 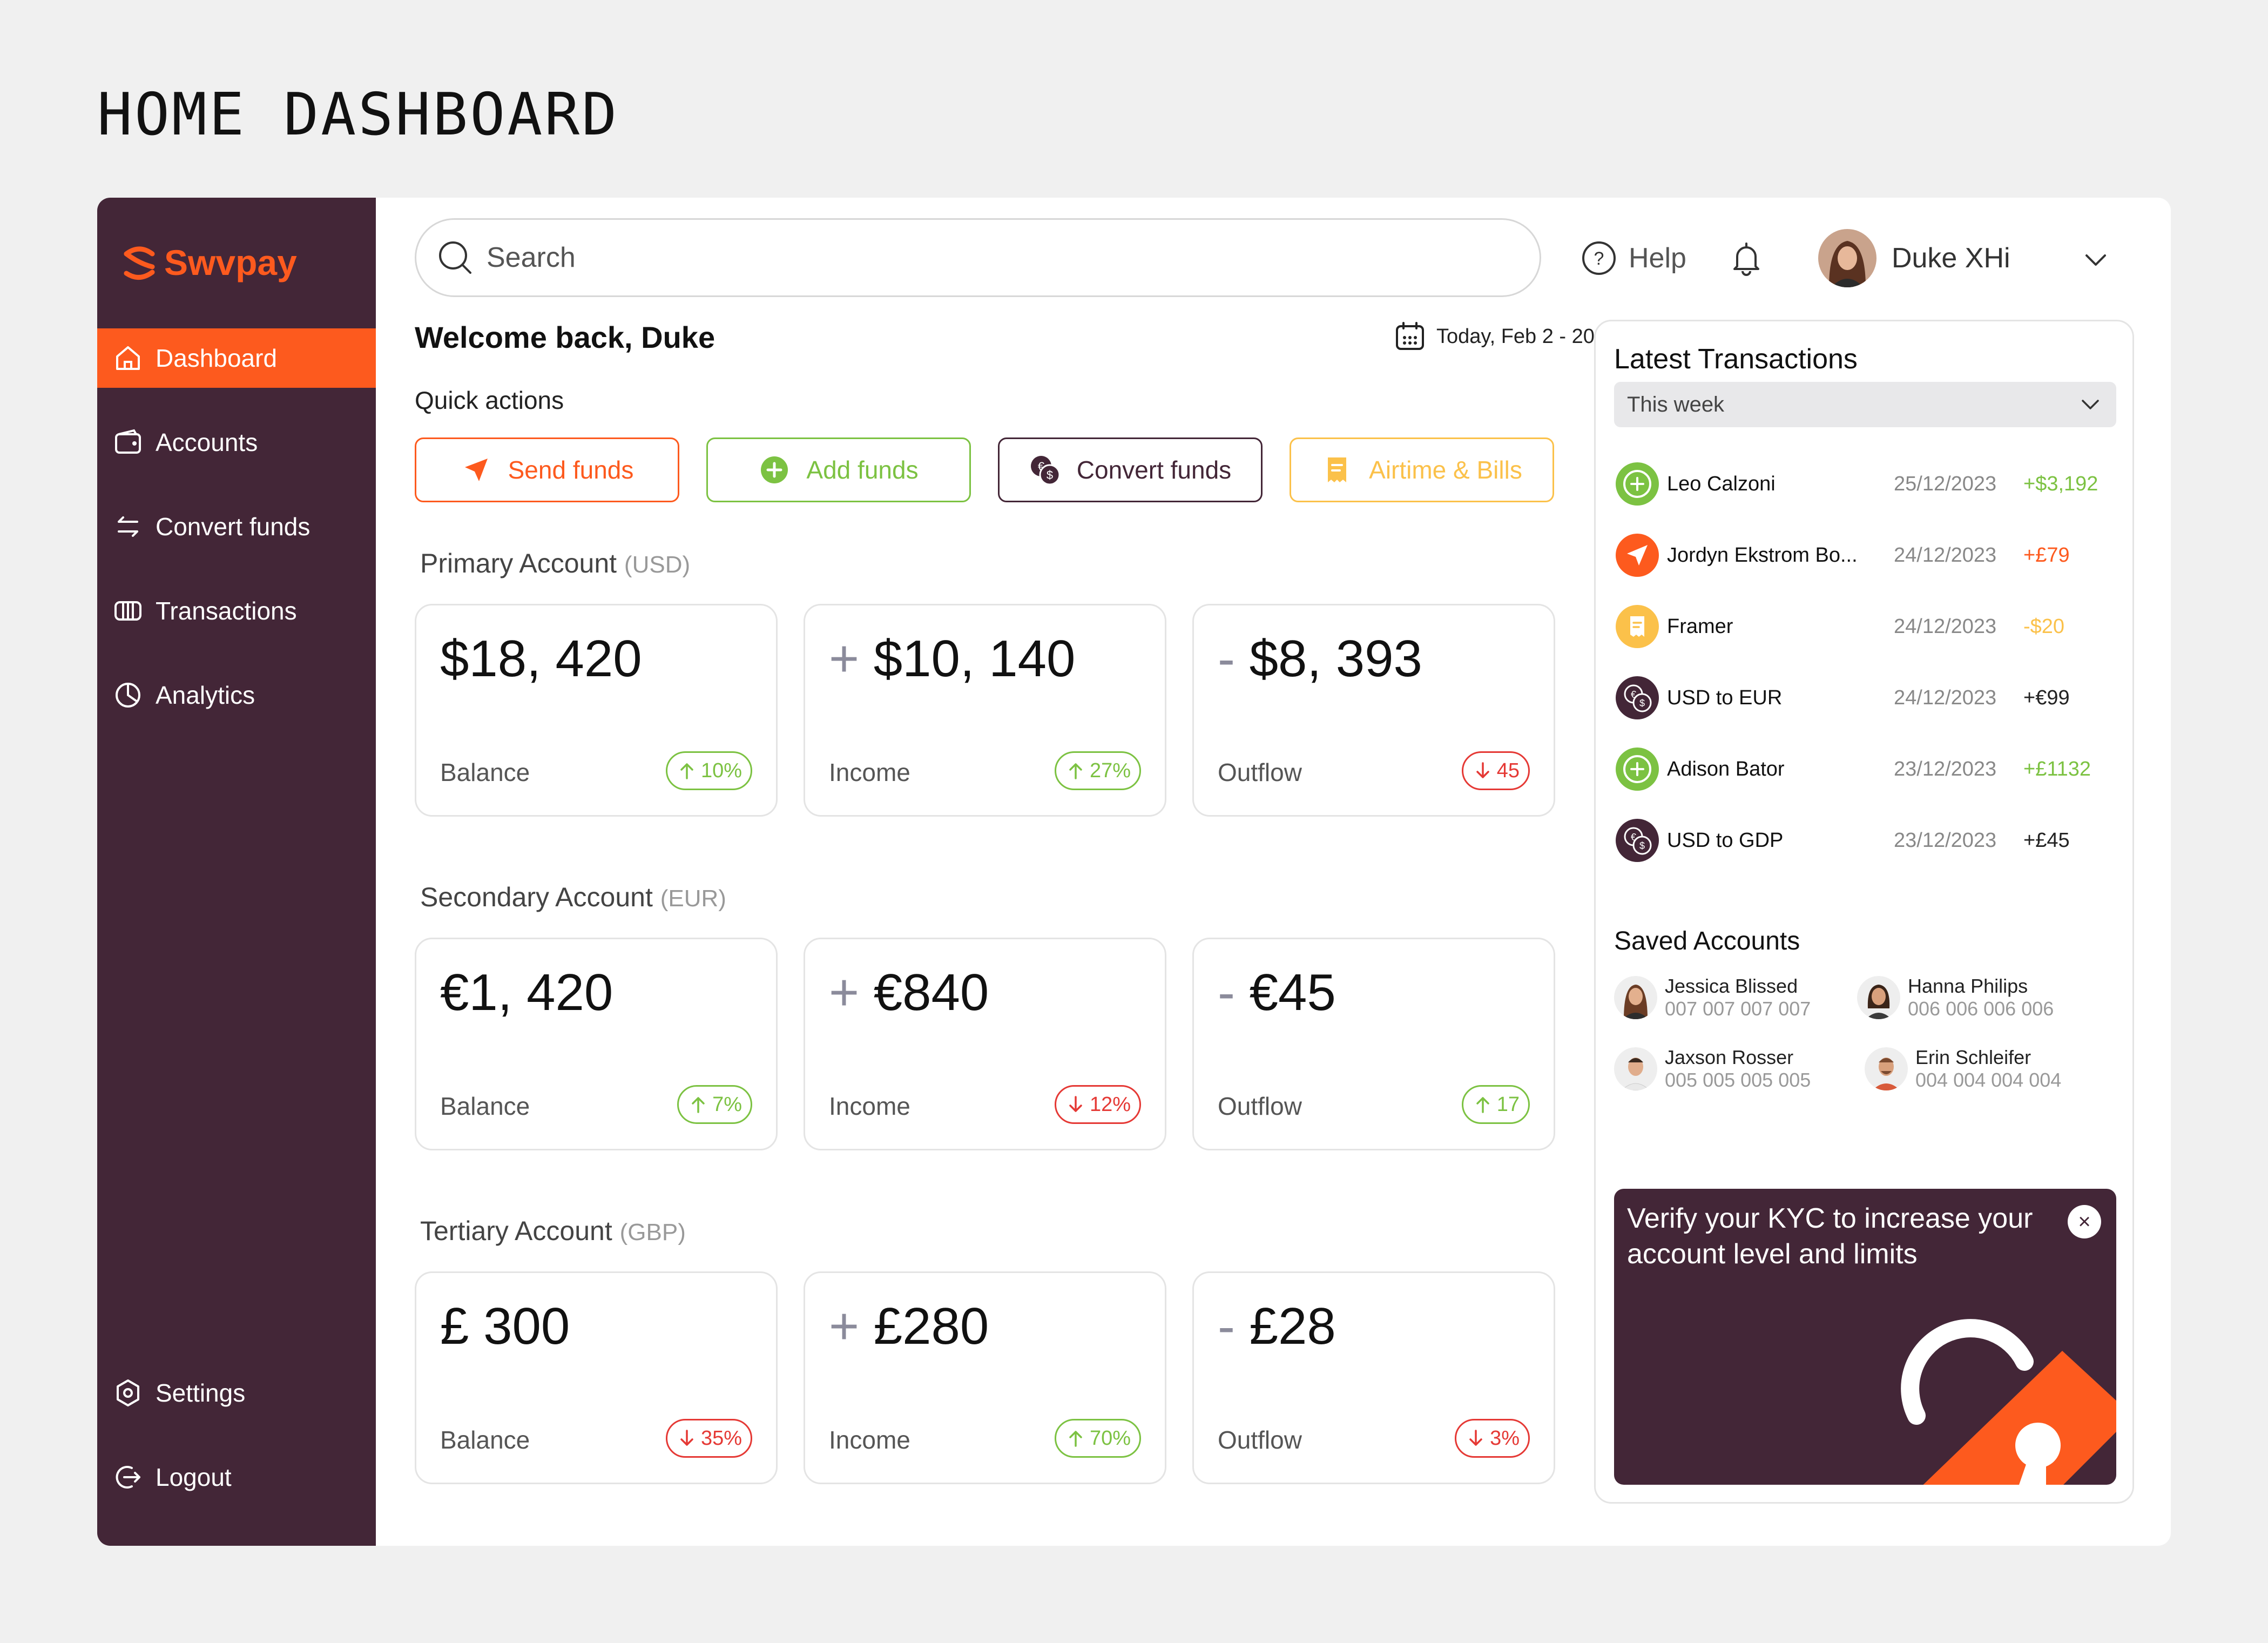 What do you see at coordinates (1946, 483) in the screenshot?
I see `transaction-date: 25/12/2023` at bounding box center [1946, 483].